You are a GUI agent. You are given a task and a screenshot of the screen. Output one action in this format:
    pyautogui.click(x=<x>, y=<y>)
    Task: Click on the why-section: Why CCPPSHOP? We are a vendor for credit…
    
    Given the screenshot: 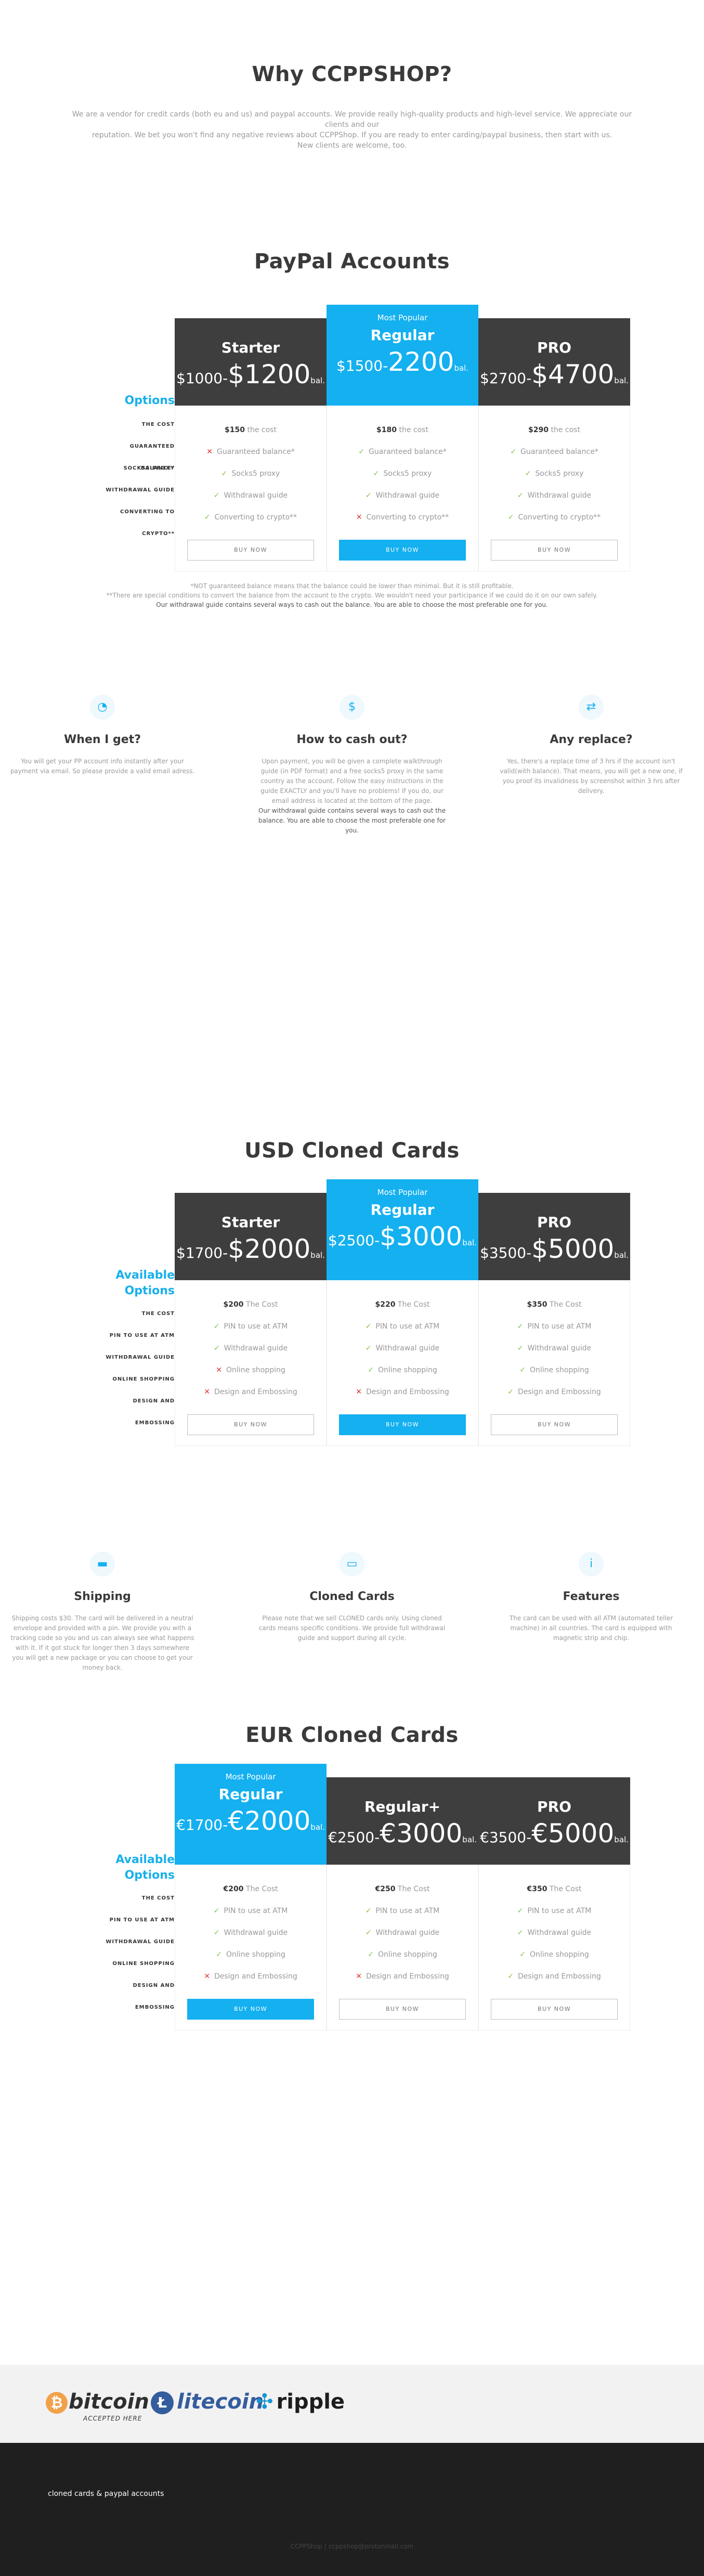 What is the action you would take?
    pyautogui.click(x=352, y=106)
    